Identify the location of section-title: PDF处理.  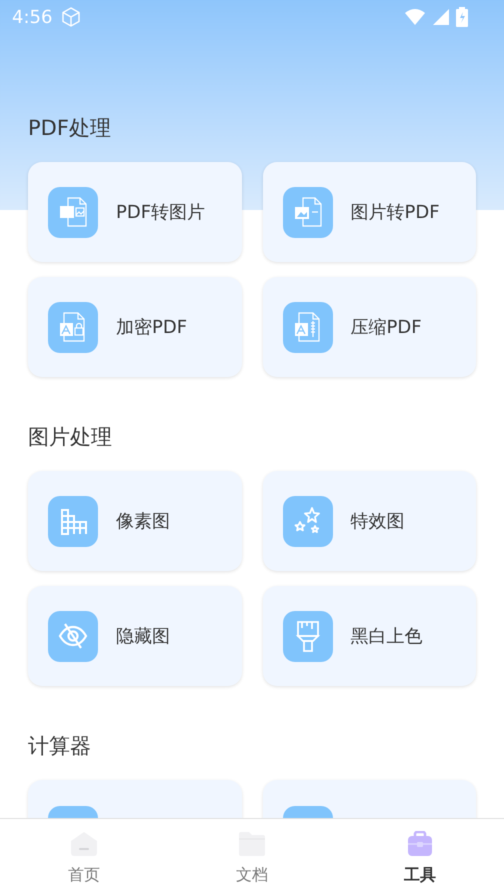
(70, 128).